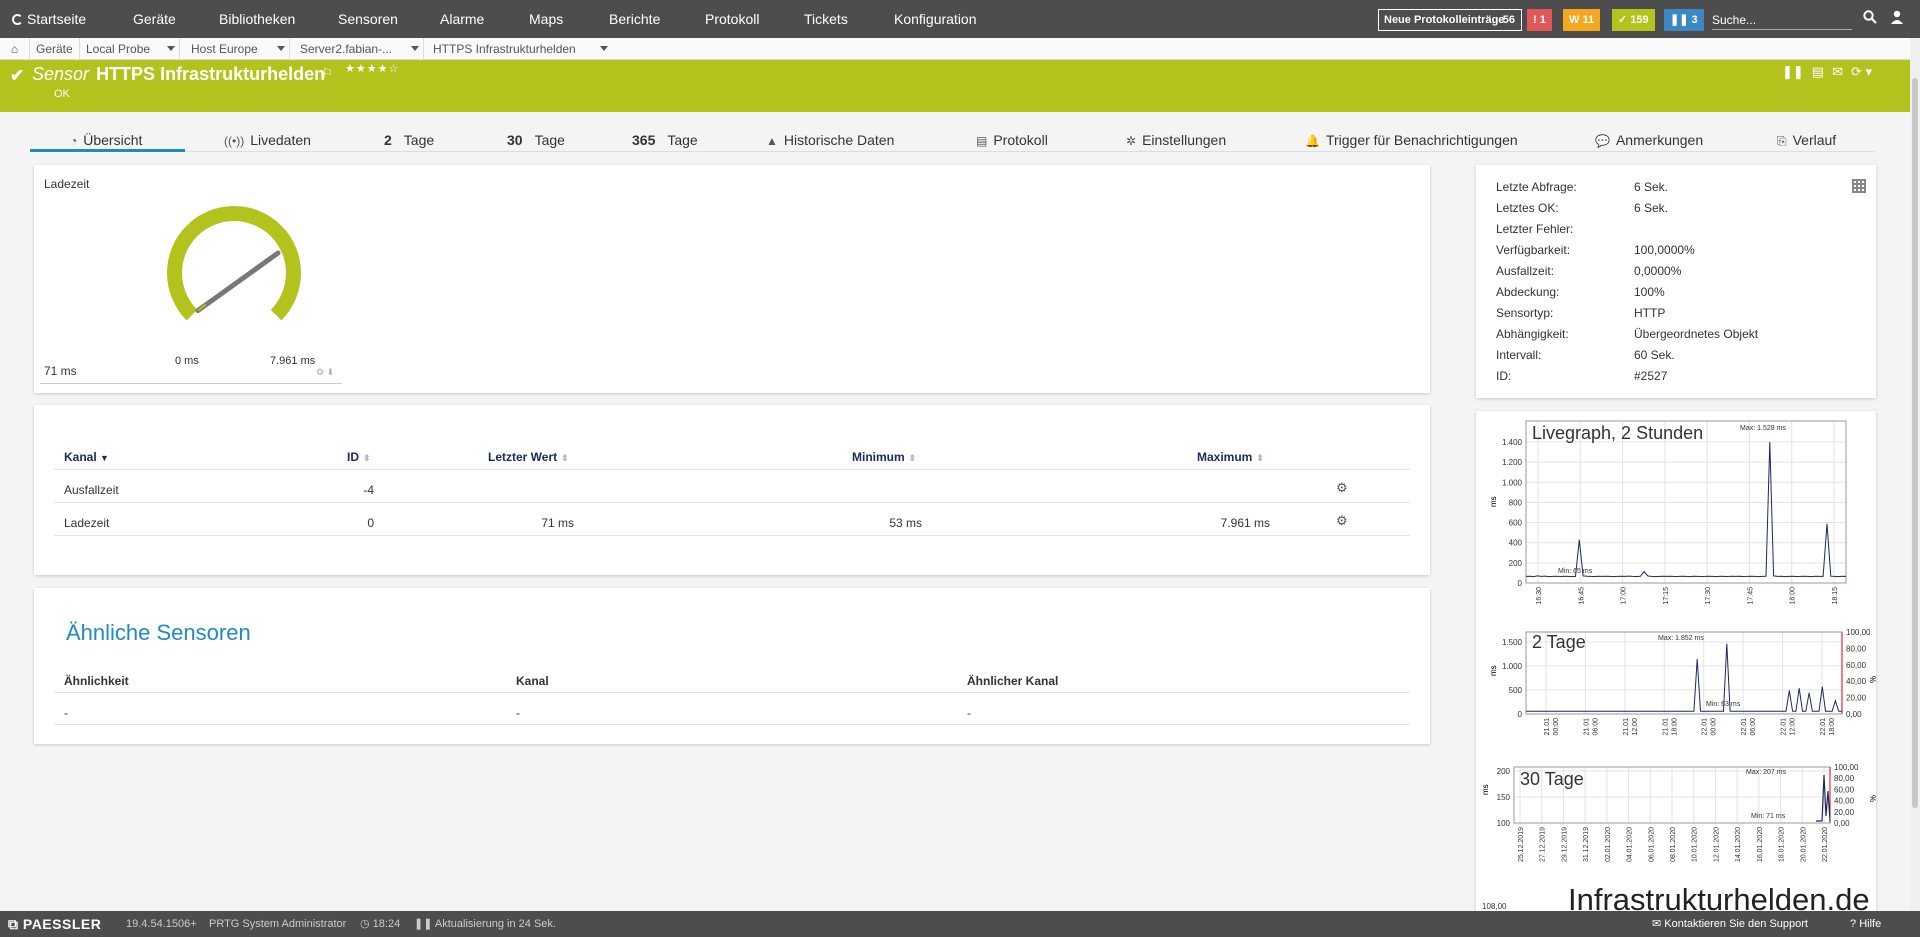 The image size is (1920, 937). I want to click on nav-reports: Berichte, so click(634, 19).